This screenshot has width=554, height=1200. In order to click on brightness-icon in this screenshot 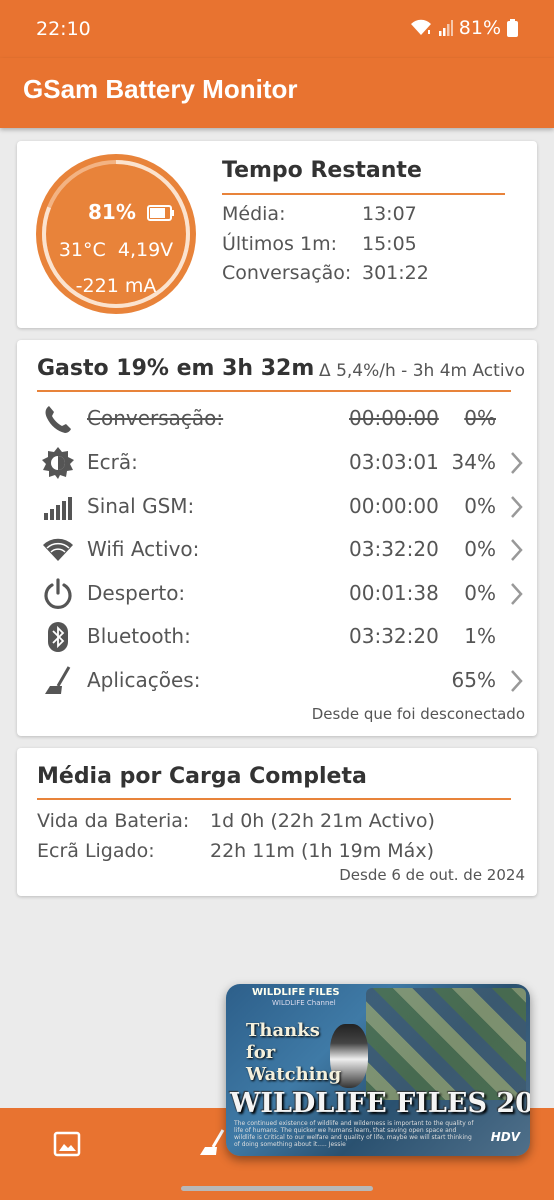, I will do `click(58, 463)`.